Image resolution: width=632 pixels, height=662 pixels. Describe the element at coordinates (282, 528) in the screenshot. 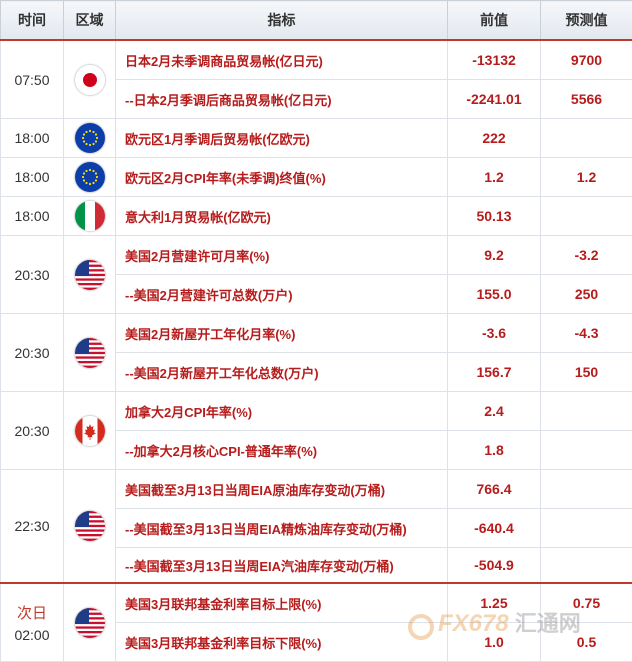

I see `indicator-cell: --美国截至3月13日当周EIA精炼油库存变动(万桶)` at that location.